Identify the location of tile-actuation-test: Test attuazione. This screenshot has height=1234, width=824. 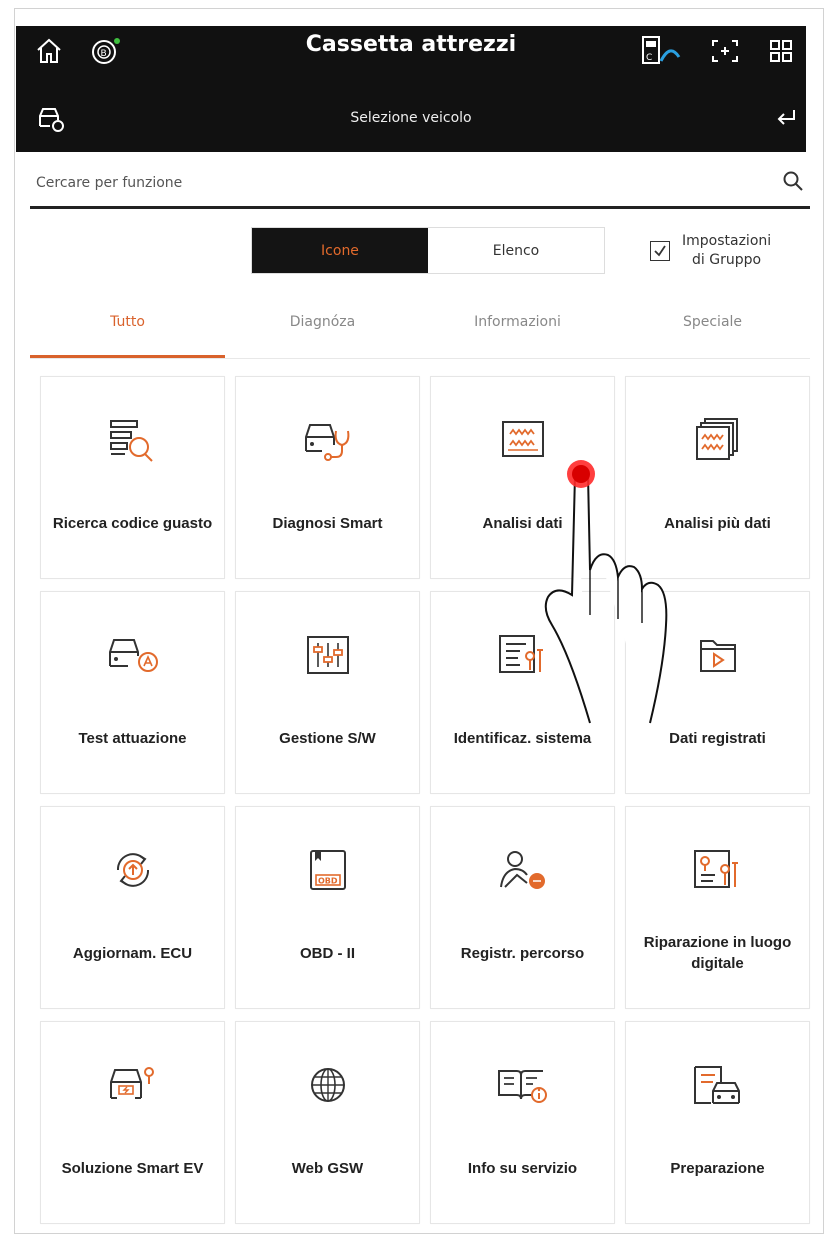
(132, 692).